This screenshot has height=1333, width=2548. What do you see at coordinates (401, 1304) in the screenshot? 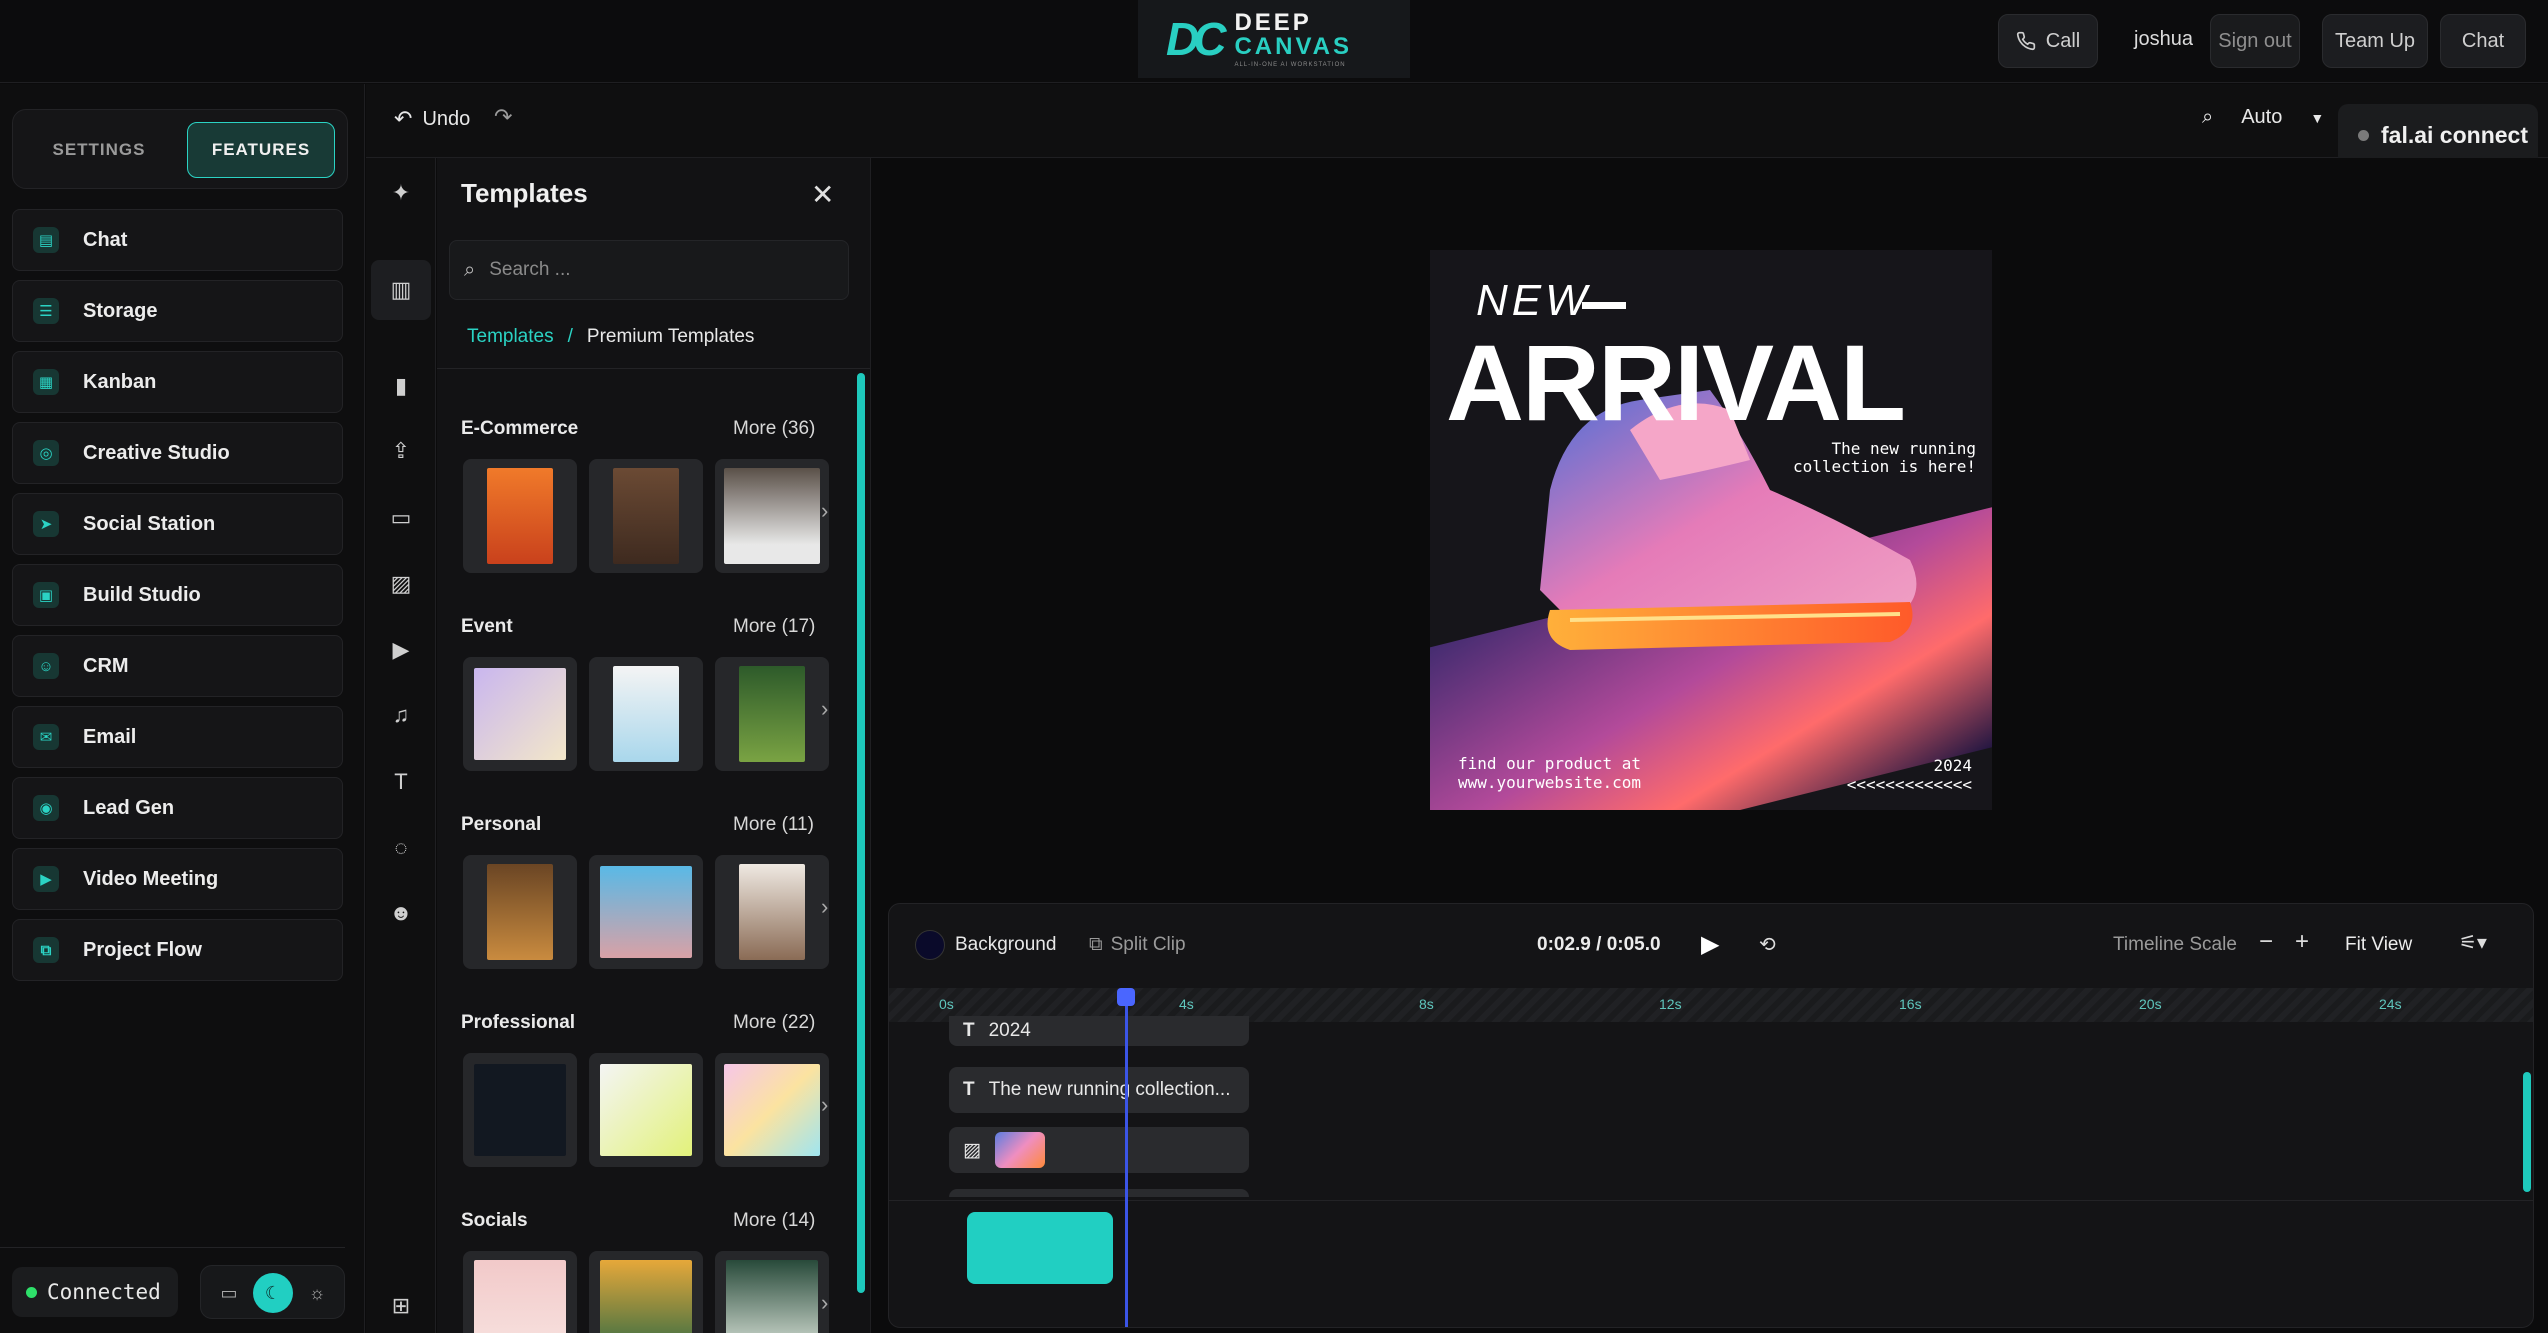
I see `apps-icon: ⊞` at bounding box center [401, 1304].